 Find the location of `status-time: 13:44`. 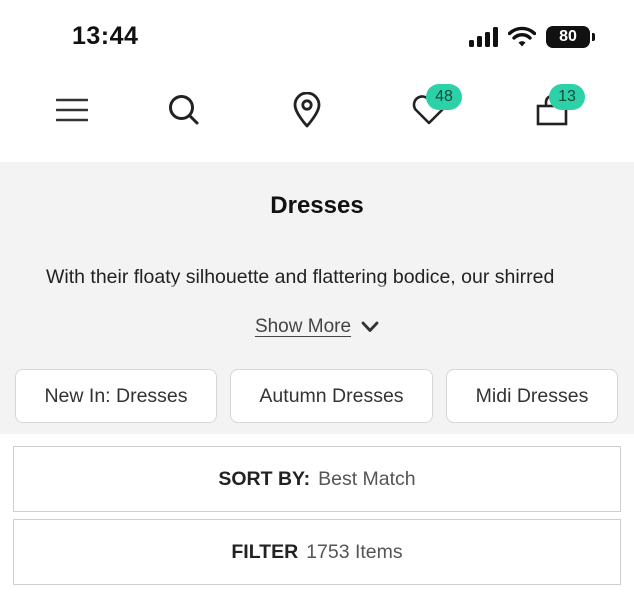

status-time: 13:44 is located at coordinates (105, 36).